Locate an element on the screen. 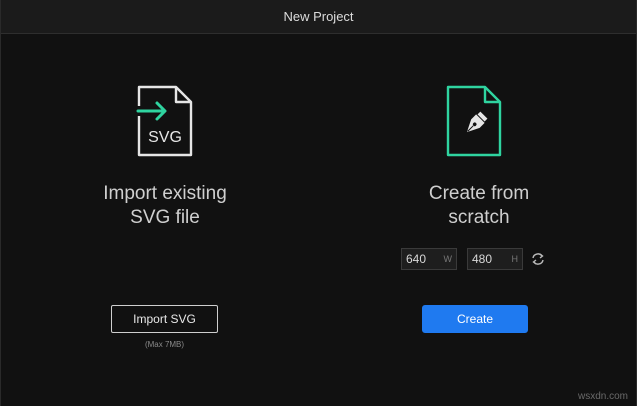 The height and width of the screenshot is (406, 637). swap-icon is located at coordinates (538, 259).